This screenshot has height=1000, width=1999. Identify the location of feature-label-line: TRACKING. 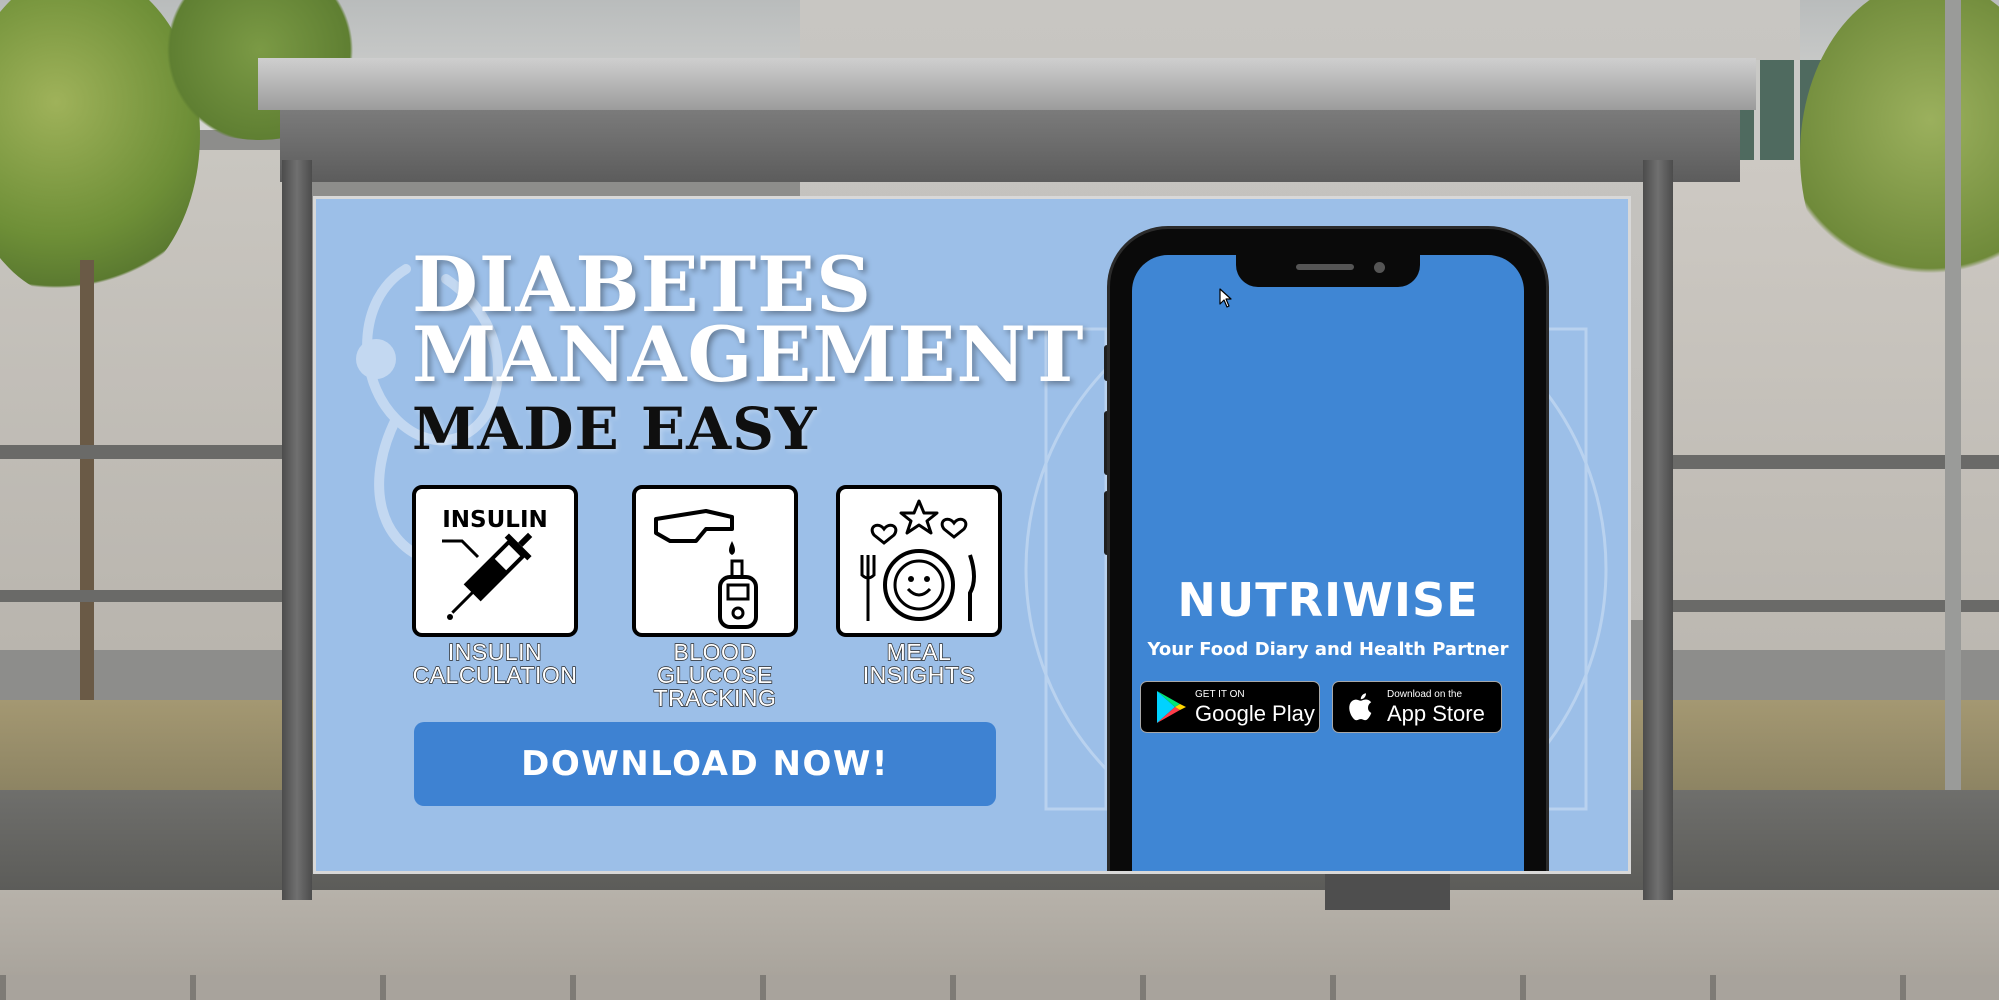
(715, 698).